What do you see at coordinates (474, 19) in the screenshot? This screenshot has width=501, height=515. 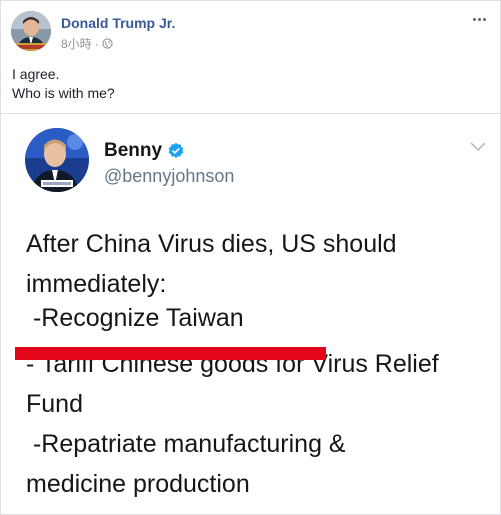 I see `more-dots-icon` at bounding box center [474, 19].